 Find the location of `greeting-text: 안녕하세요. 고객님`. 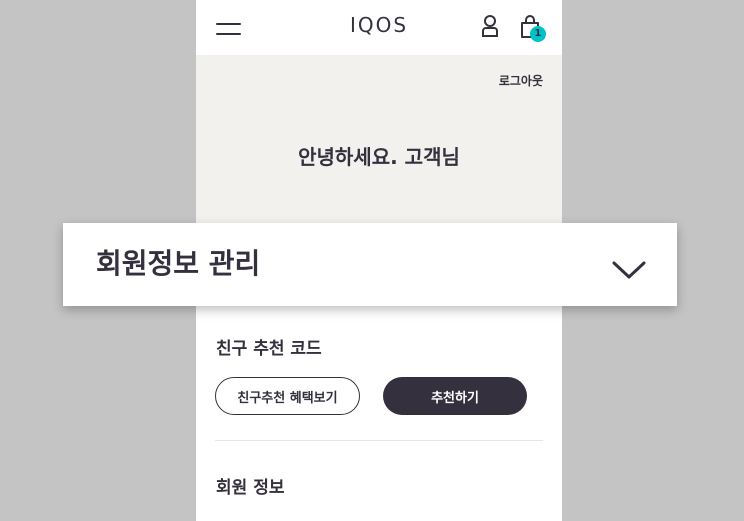

greeting-text: 안녕하세요. 고객님 is located at coordinates (379, 157).